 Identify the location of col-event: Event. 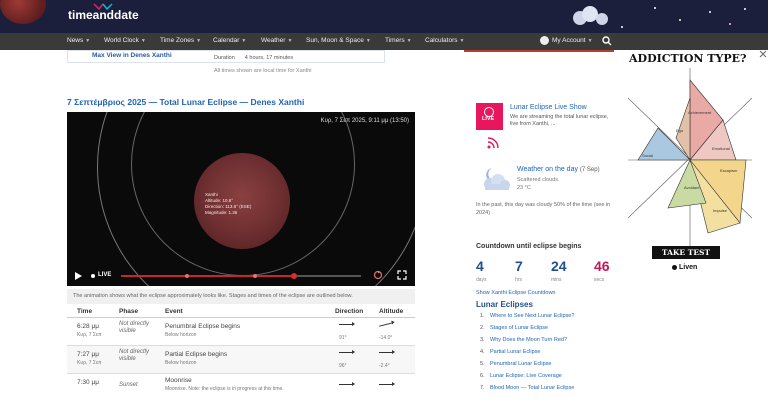
(174, 311).